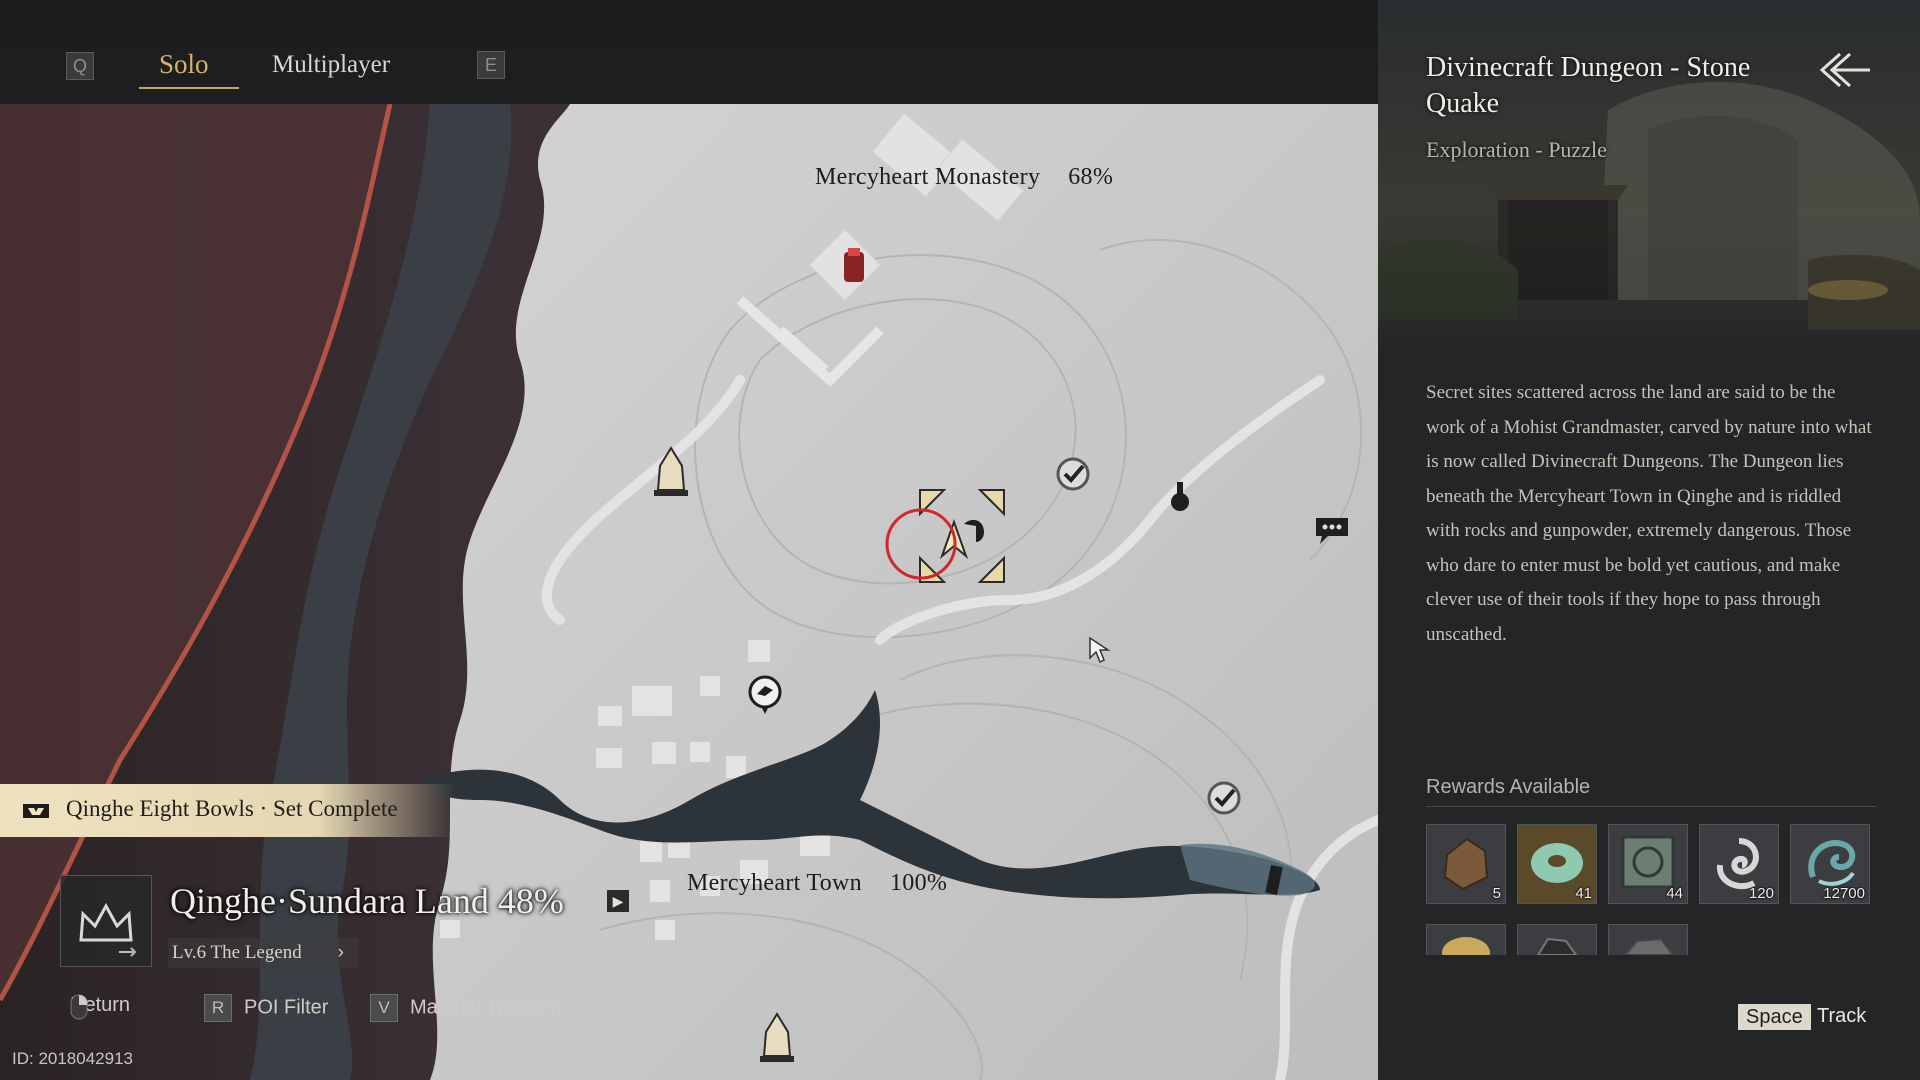 Image resolution: width=1920 pixels, height=1080 pixels. What do you see at coordinates (1674, 893) in the screenshot?
I see `reward-count: 44` at bounding box center [1674, 893].